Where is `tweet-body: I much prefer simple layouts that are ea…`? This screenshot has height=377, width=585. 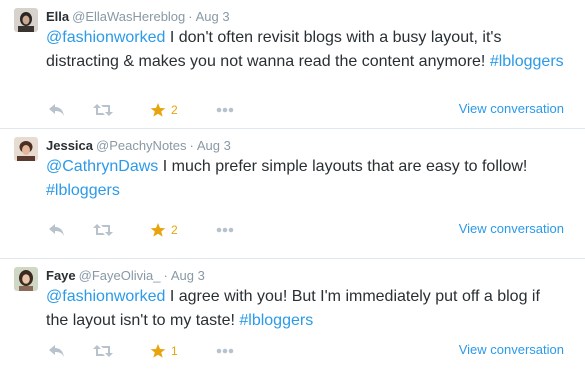
tweet-body: I much prefer simple layouts that are ea… is located at coordinates (343, 166).